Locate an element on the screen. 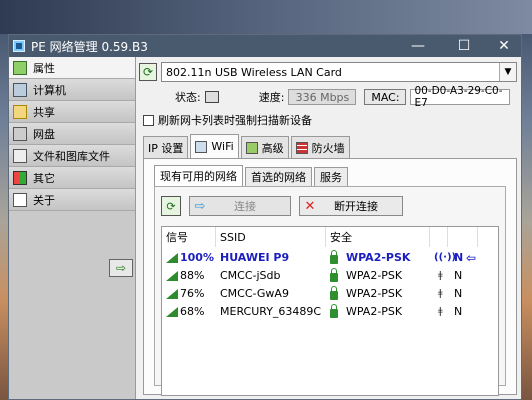  other-icon is located at coordinates (20, 177).